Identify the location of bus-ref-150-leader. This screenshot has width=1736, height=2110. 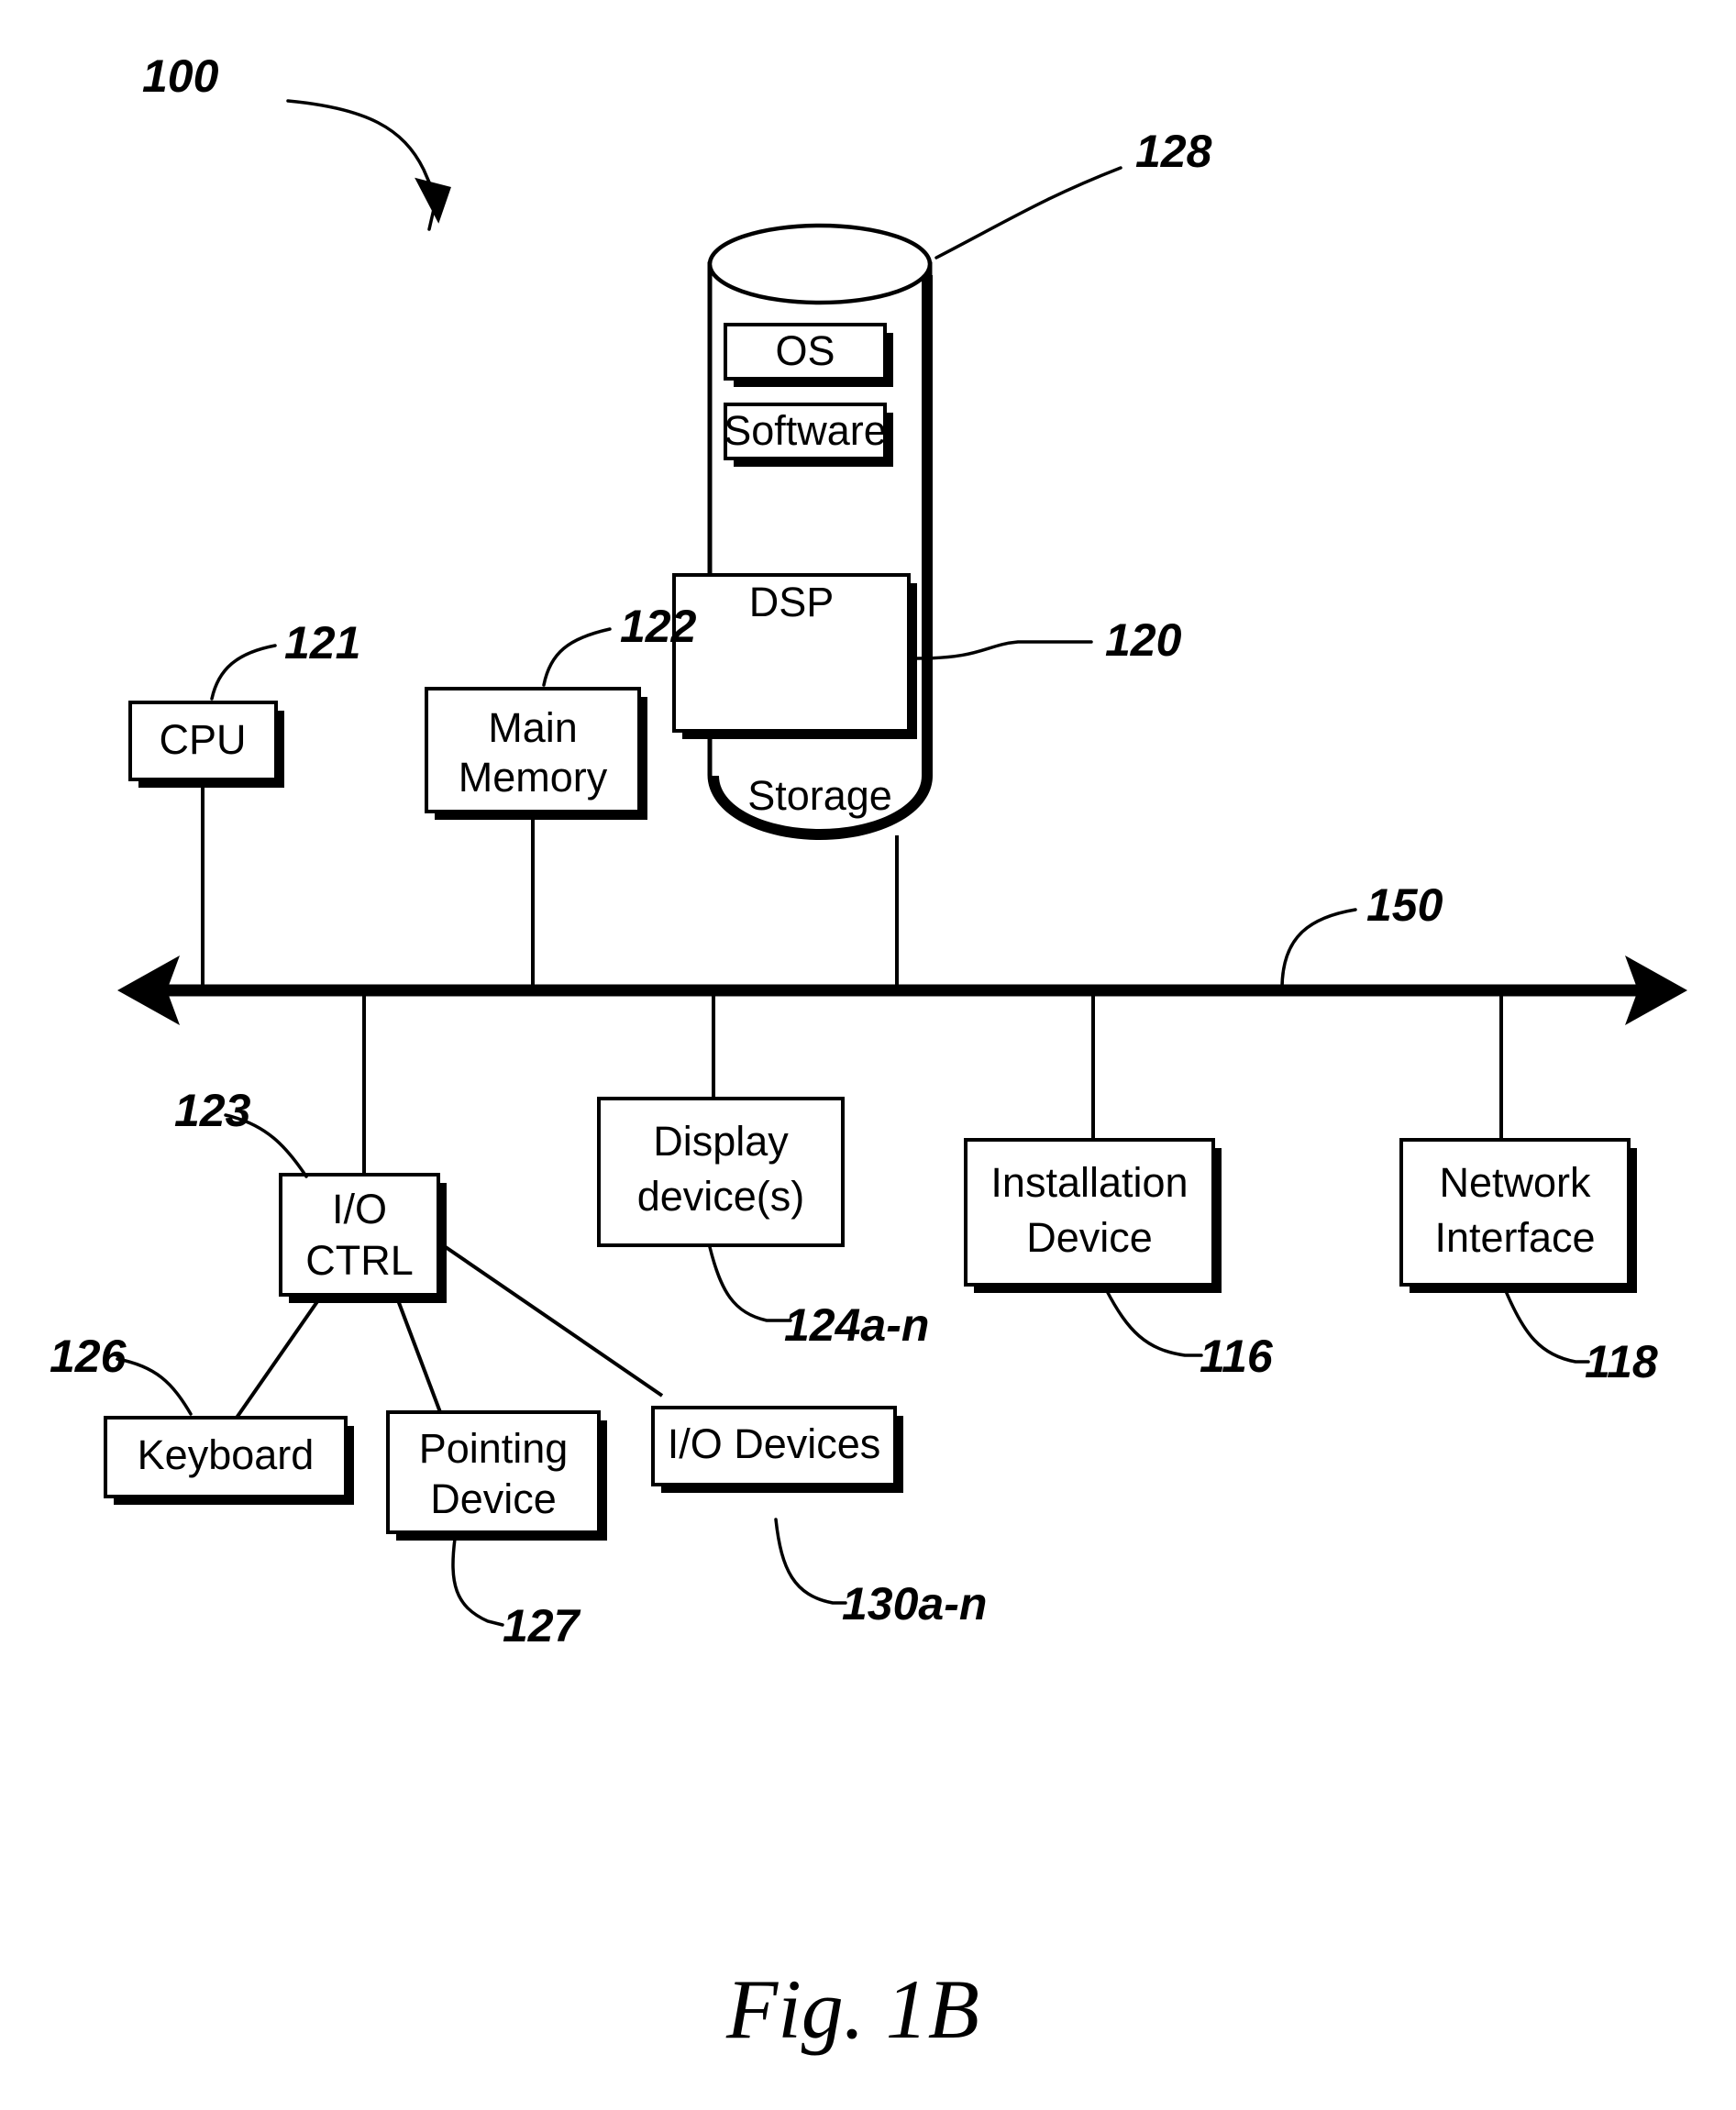
(1318, 949).